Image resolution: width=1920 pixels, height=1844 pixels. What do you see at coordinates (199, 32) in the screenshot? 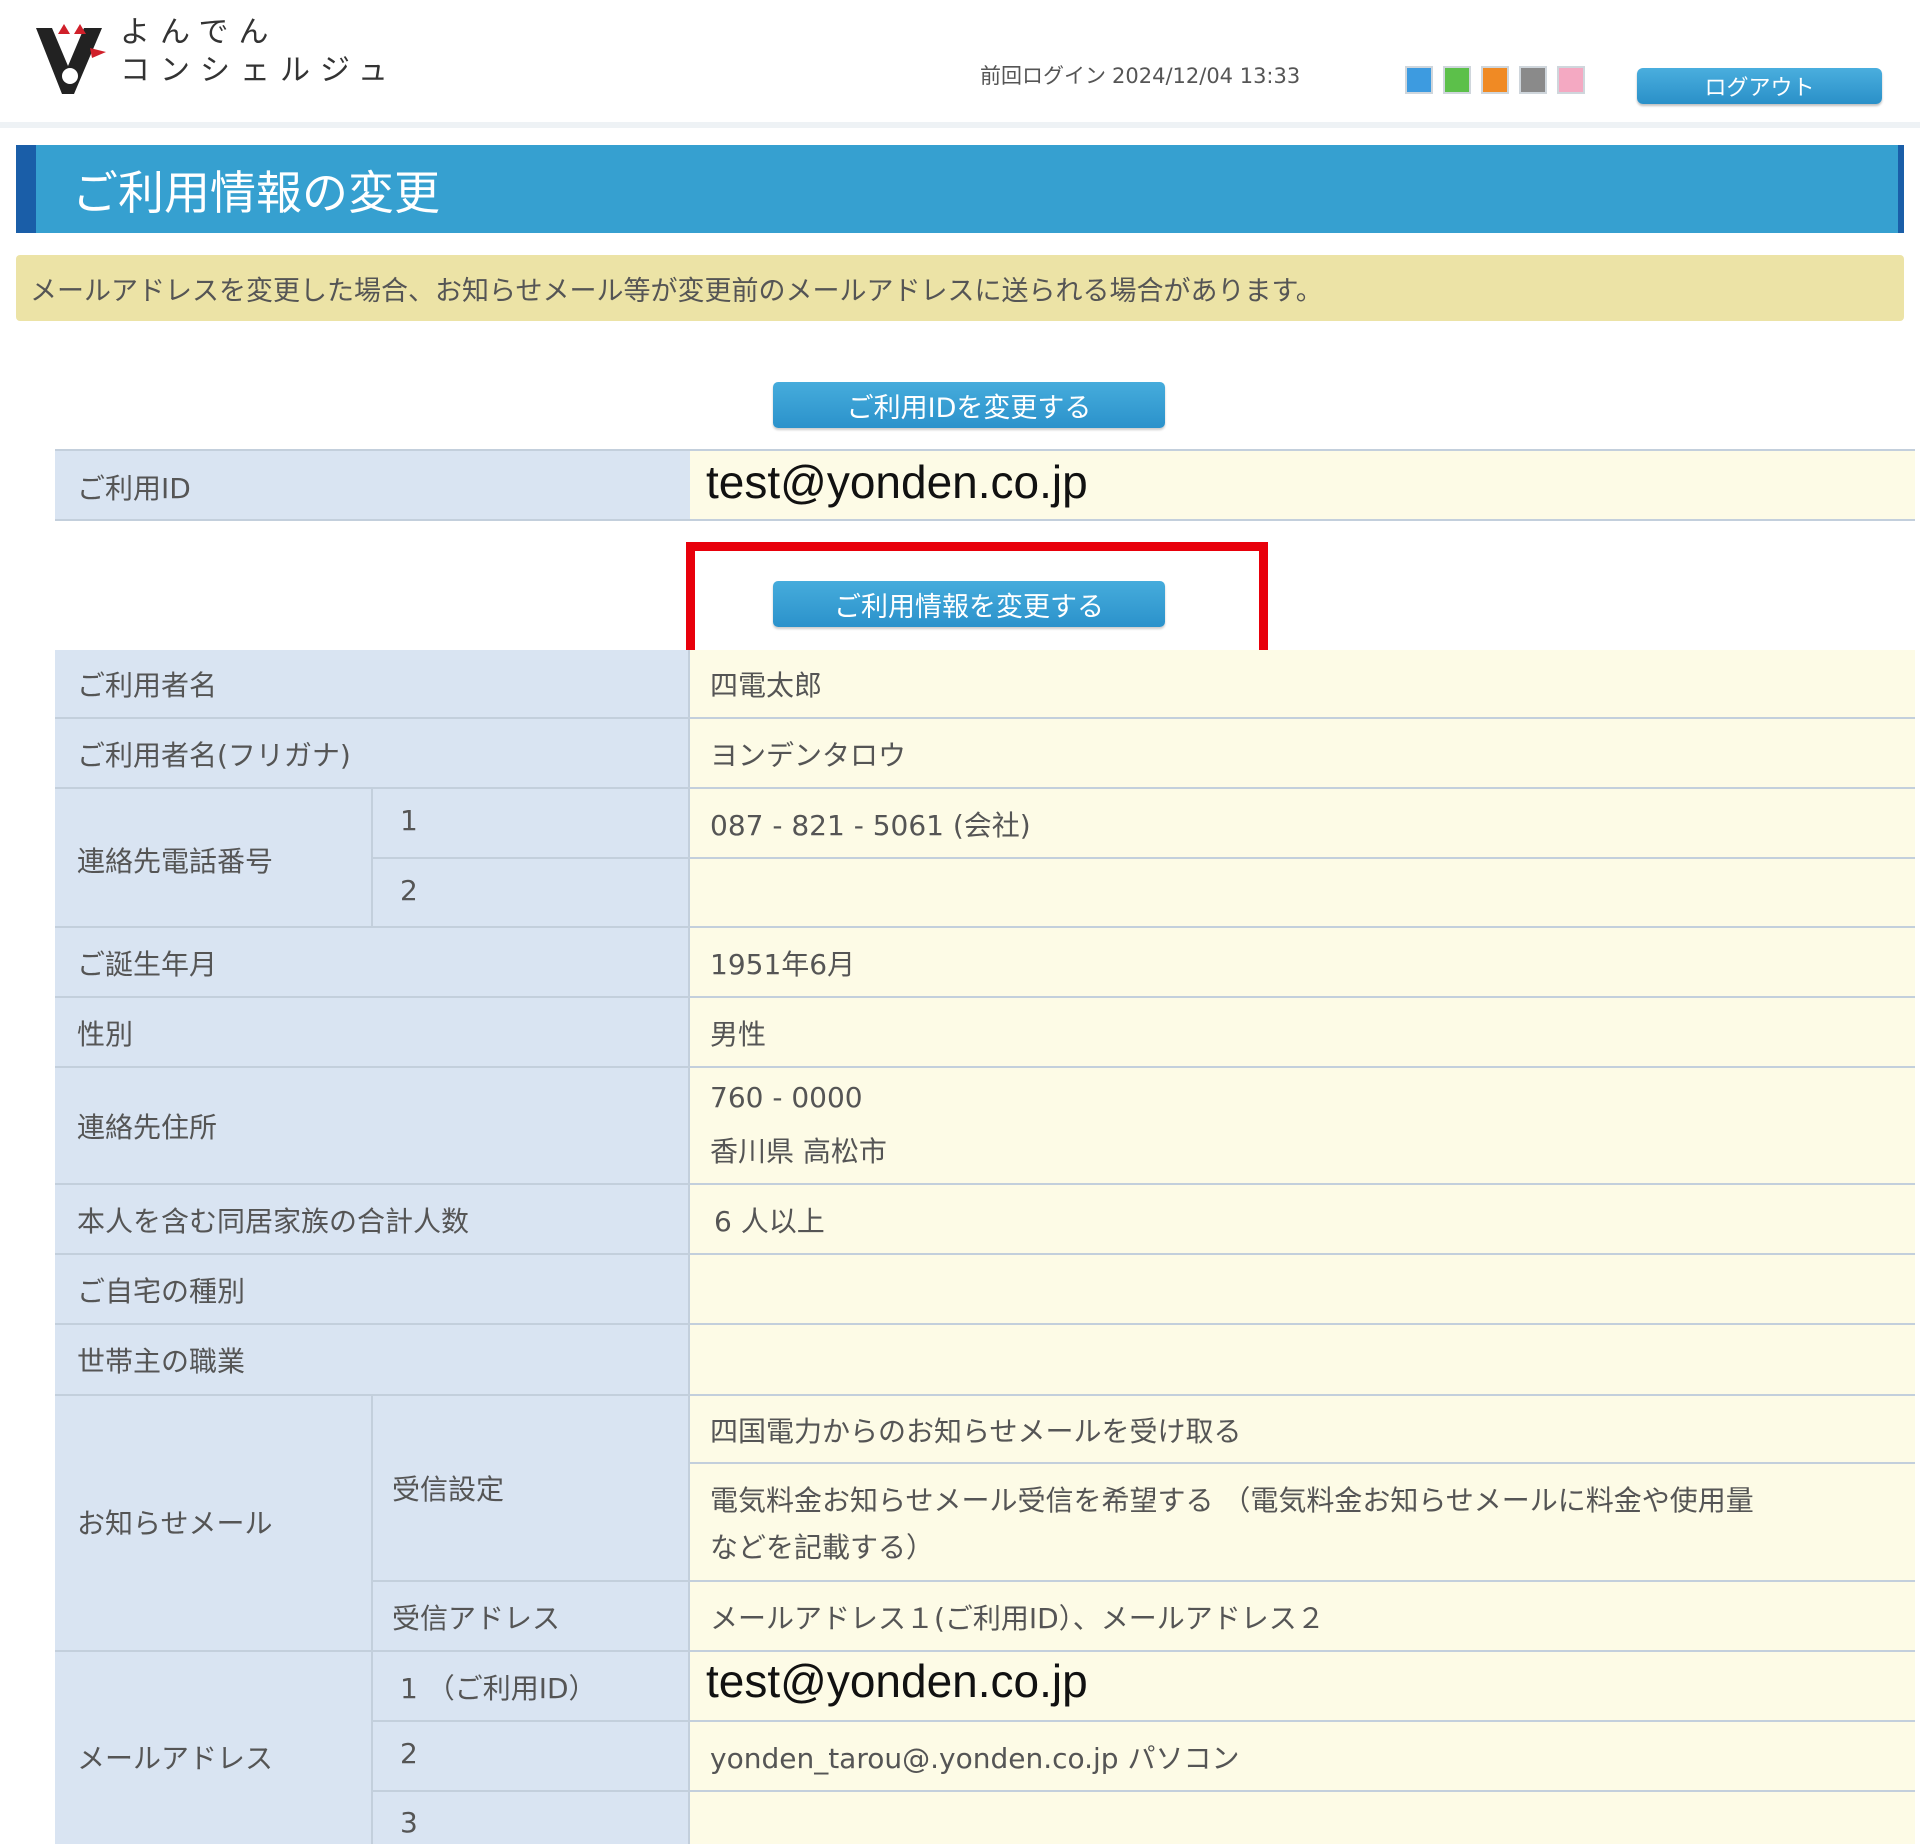
I see `brand-line1: よんでん` at bounding box center [199, 32].